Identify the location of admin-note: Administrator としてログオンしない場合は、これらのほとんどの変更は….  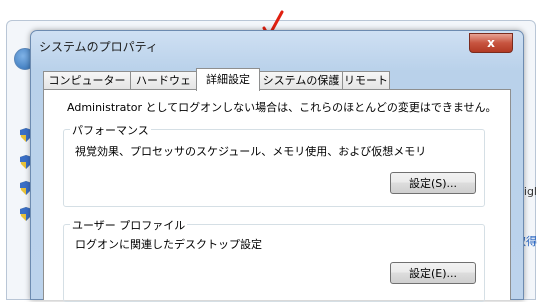
(282, 107).